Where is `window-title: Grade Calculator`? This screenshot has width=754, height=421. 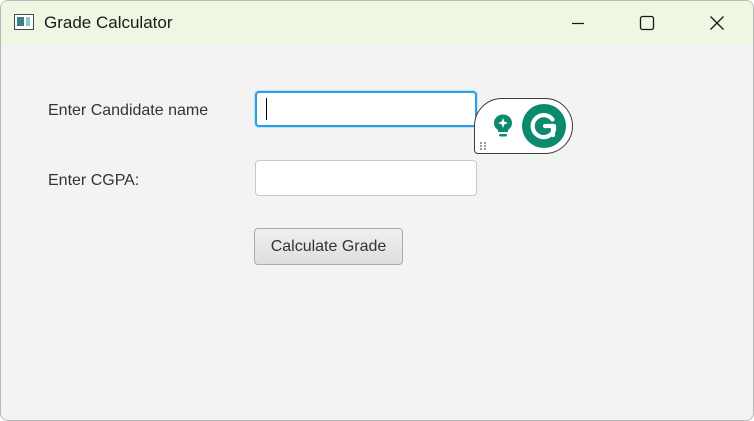 window-title: Grade Calculator is located at coordinates (108, 22).